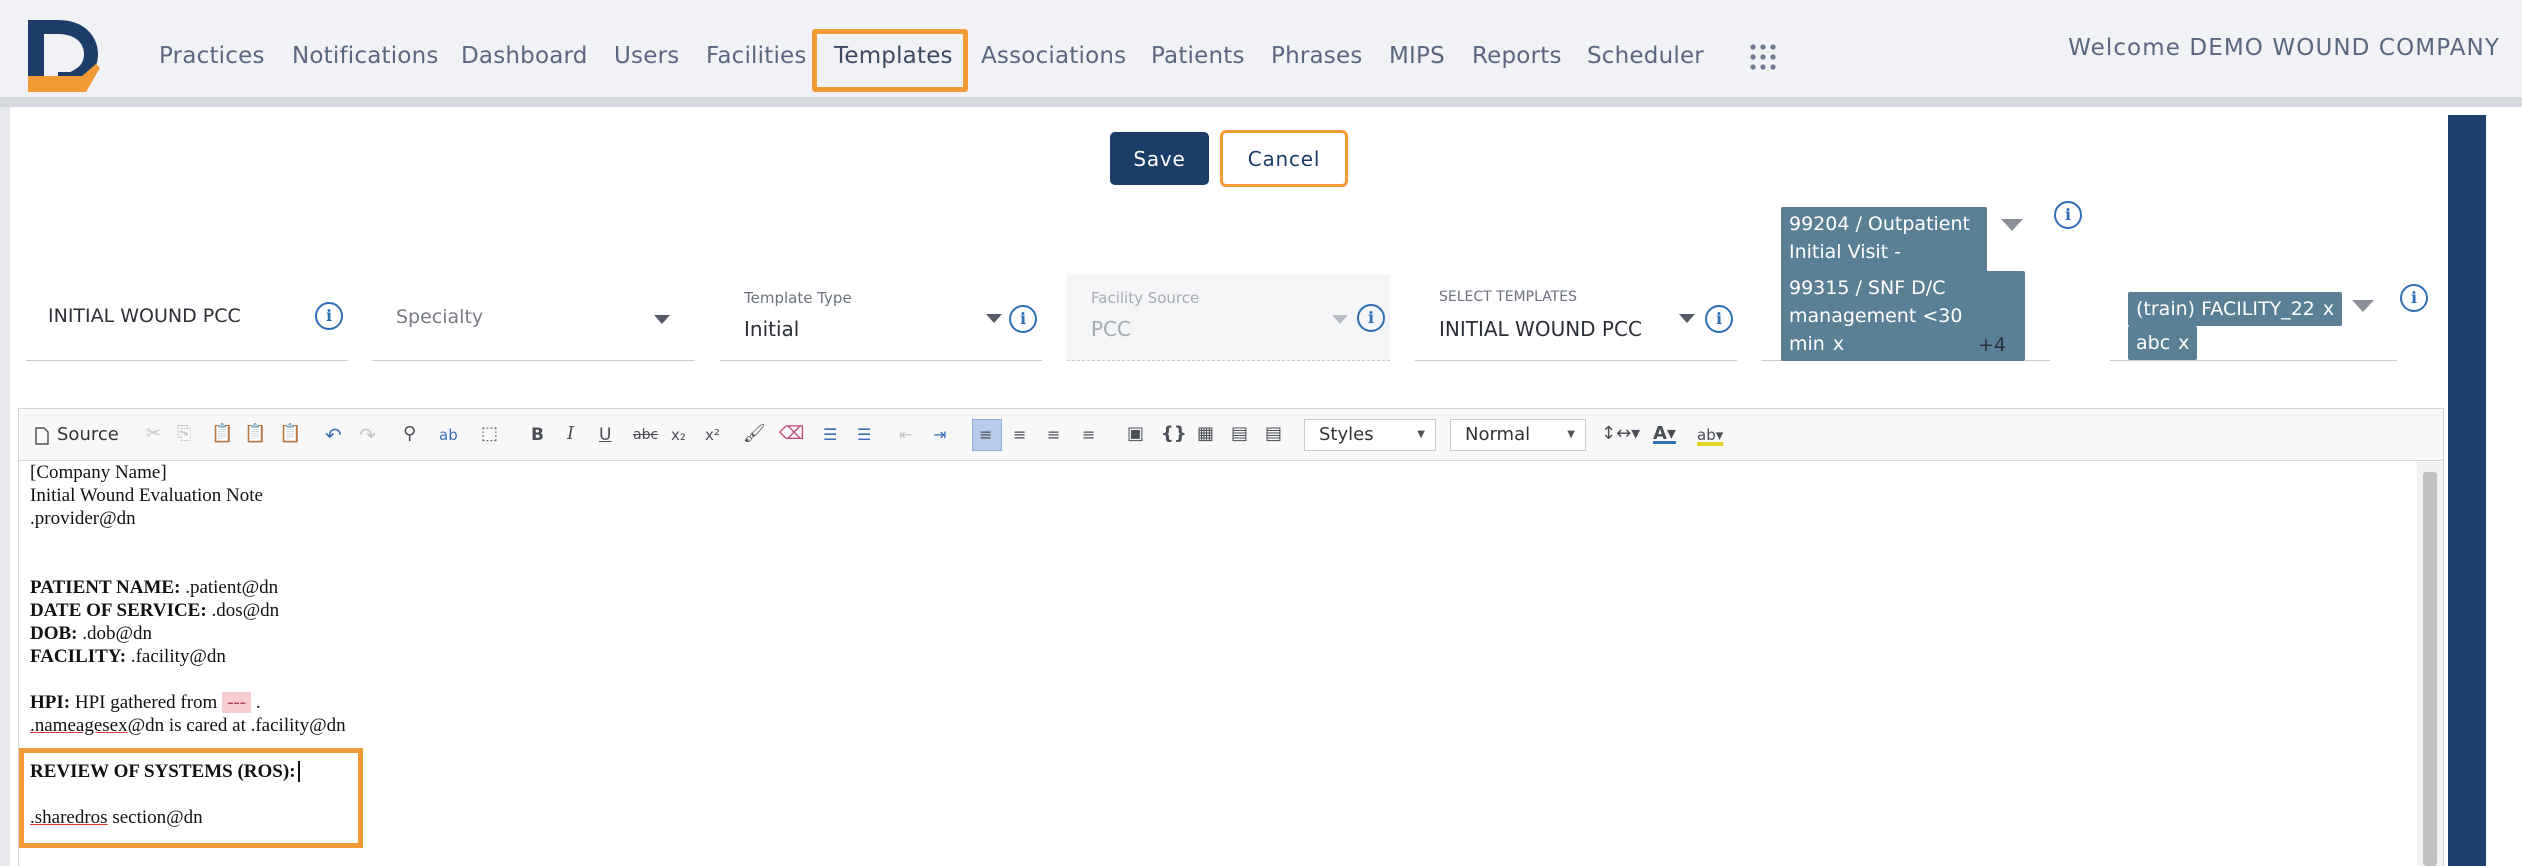  I want to click on provider-line: .provider@dn, so click(83, 518).